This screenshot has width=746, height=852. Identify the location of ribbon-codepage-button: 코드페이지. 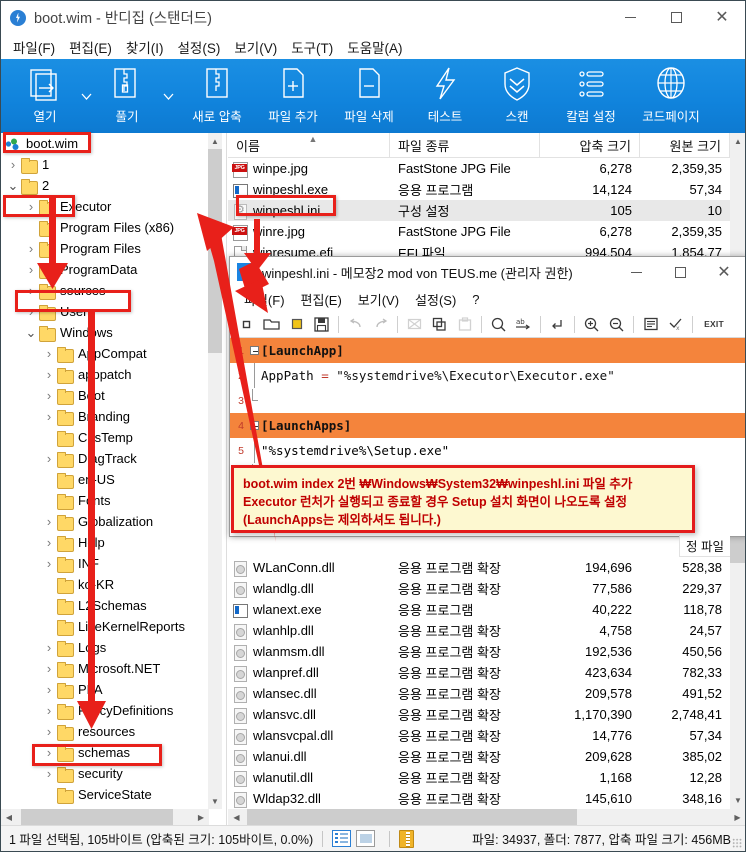
(671, 96).